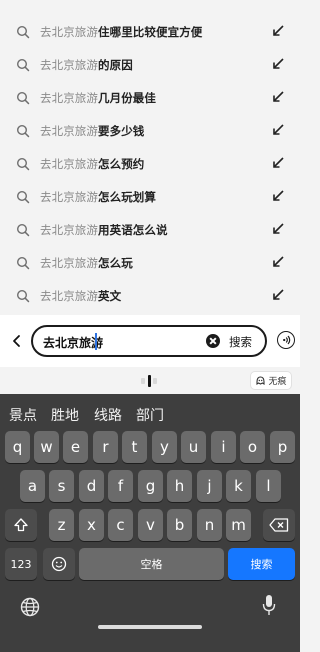 This screenshot has width=320, height=652. I want to click on incognito-toggle: 无痕, so click(271, 380).